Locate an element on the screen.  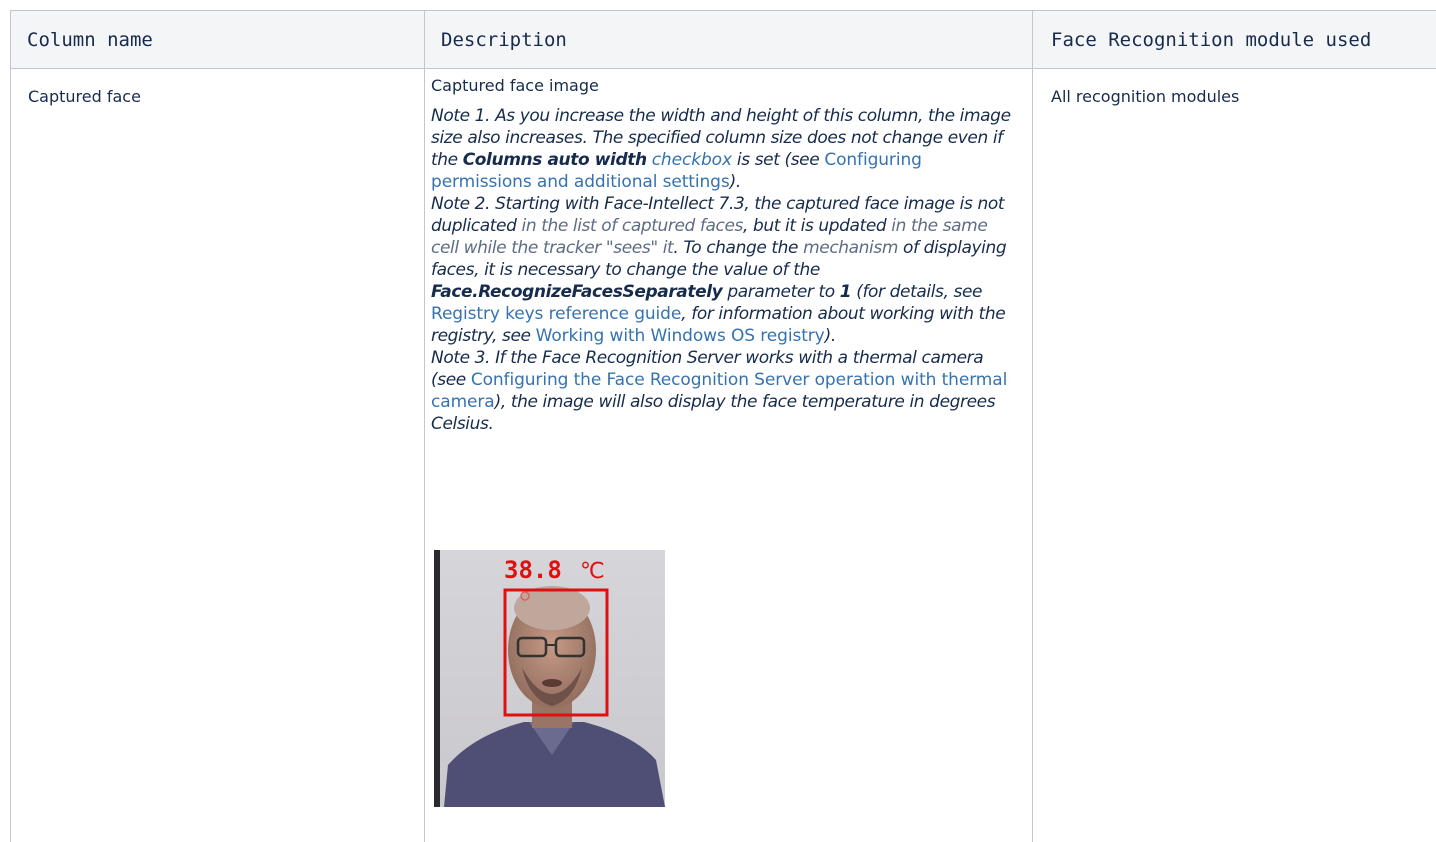
header-module-used: Face Recognition module used is located at coordinates (1211, 40).